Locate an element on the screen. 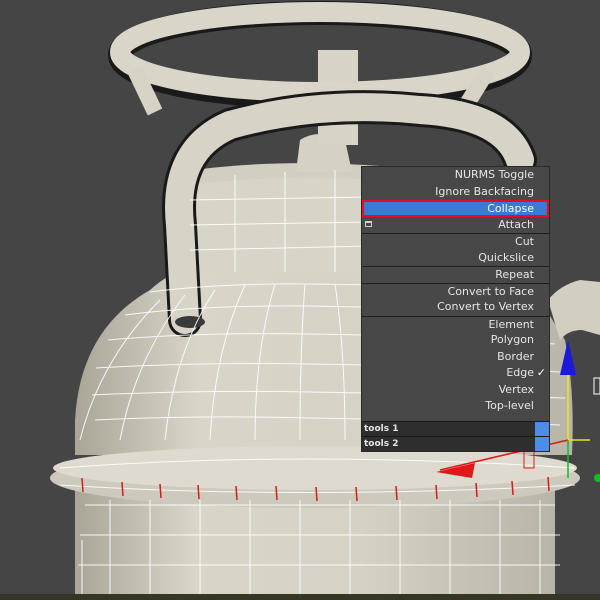 This screenshot has height=600, width=600. menu-item-border: Border is located at coordinates (455, 357).